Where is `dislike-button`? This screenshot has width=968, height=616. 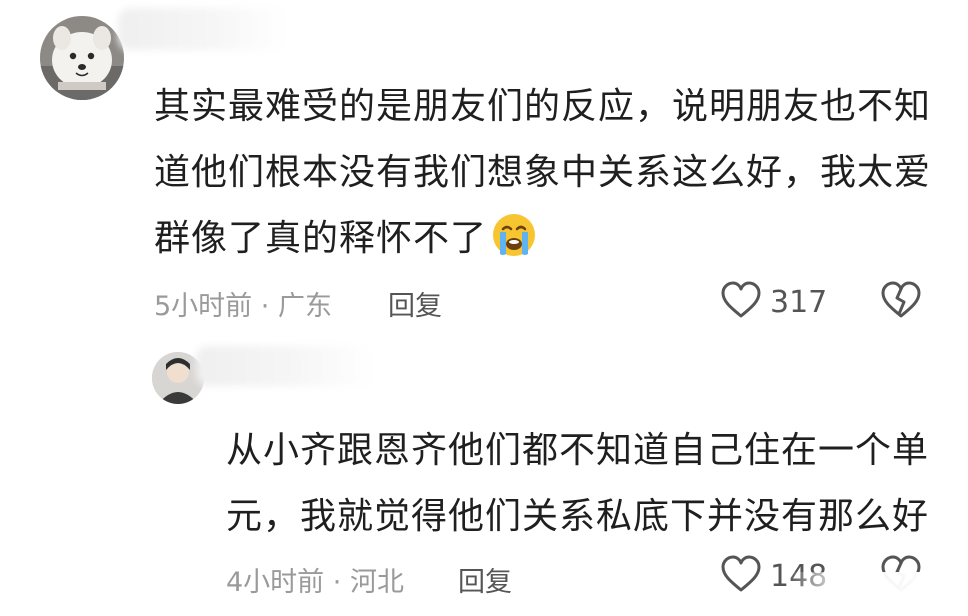 dislike-button is located at coordinates (901, 302).